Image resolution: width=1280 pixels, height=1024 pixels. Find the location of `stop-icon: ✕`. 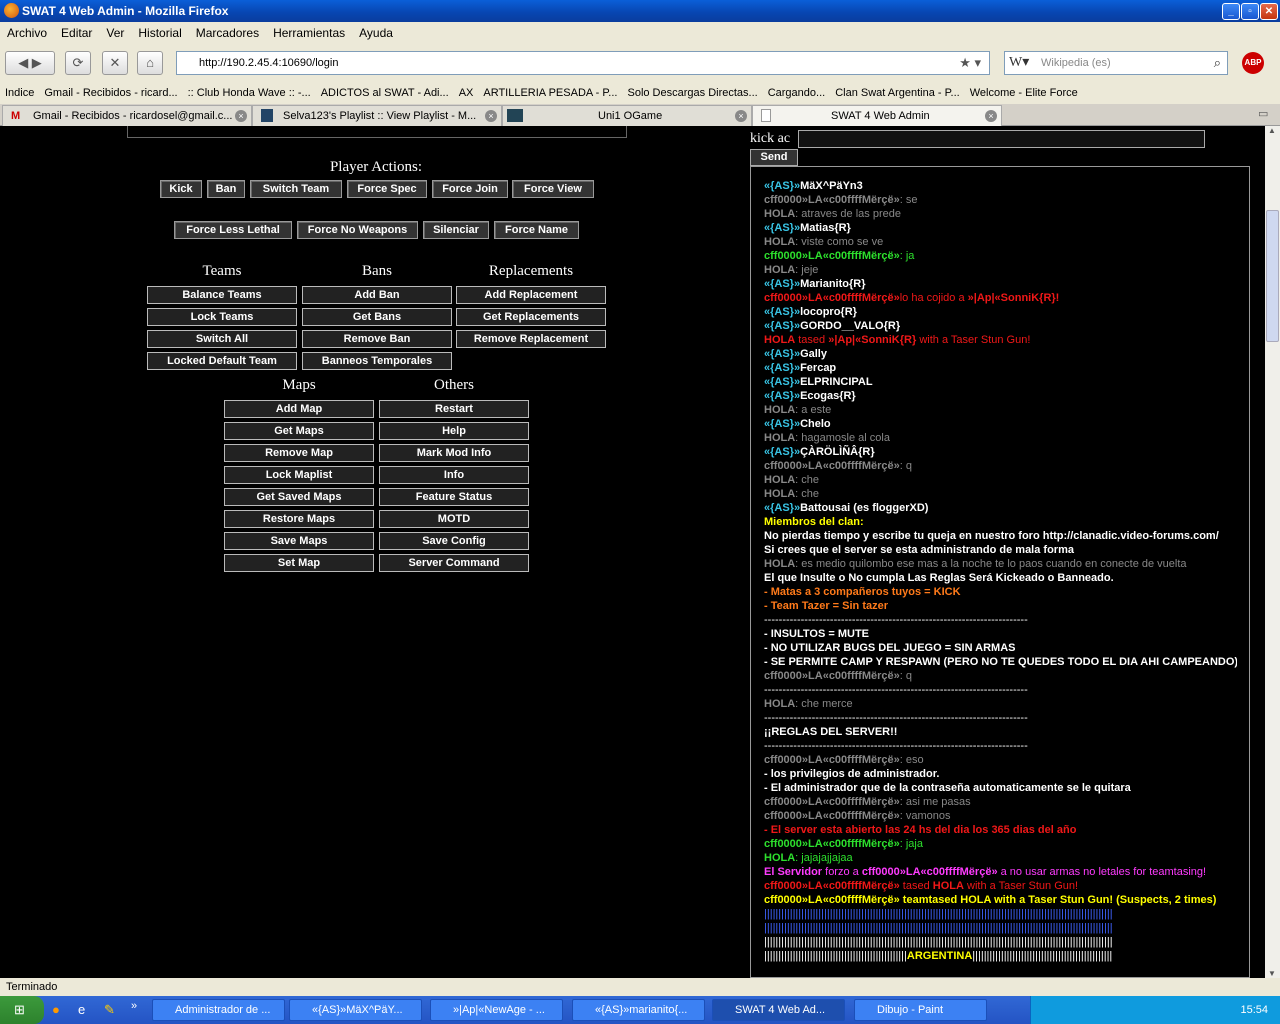

stop-icon: ✕ is located at coordinates (115, 63).